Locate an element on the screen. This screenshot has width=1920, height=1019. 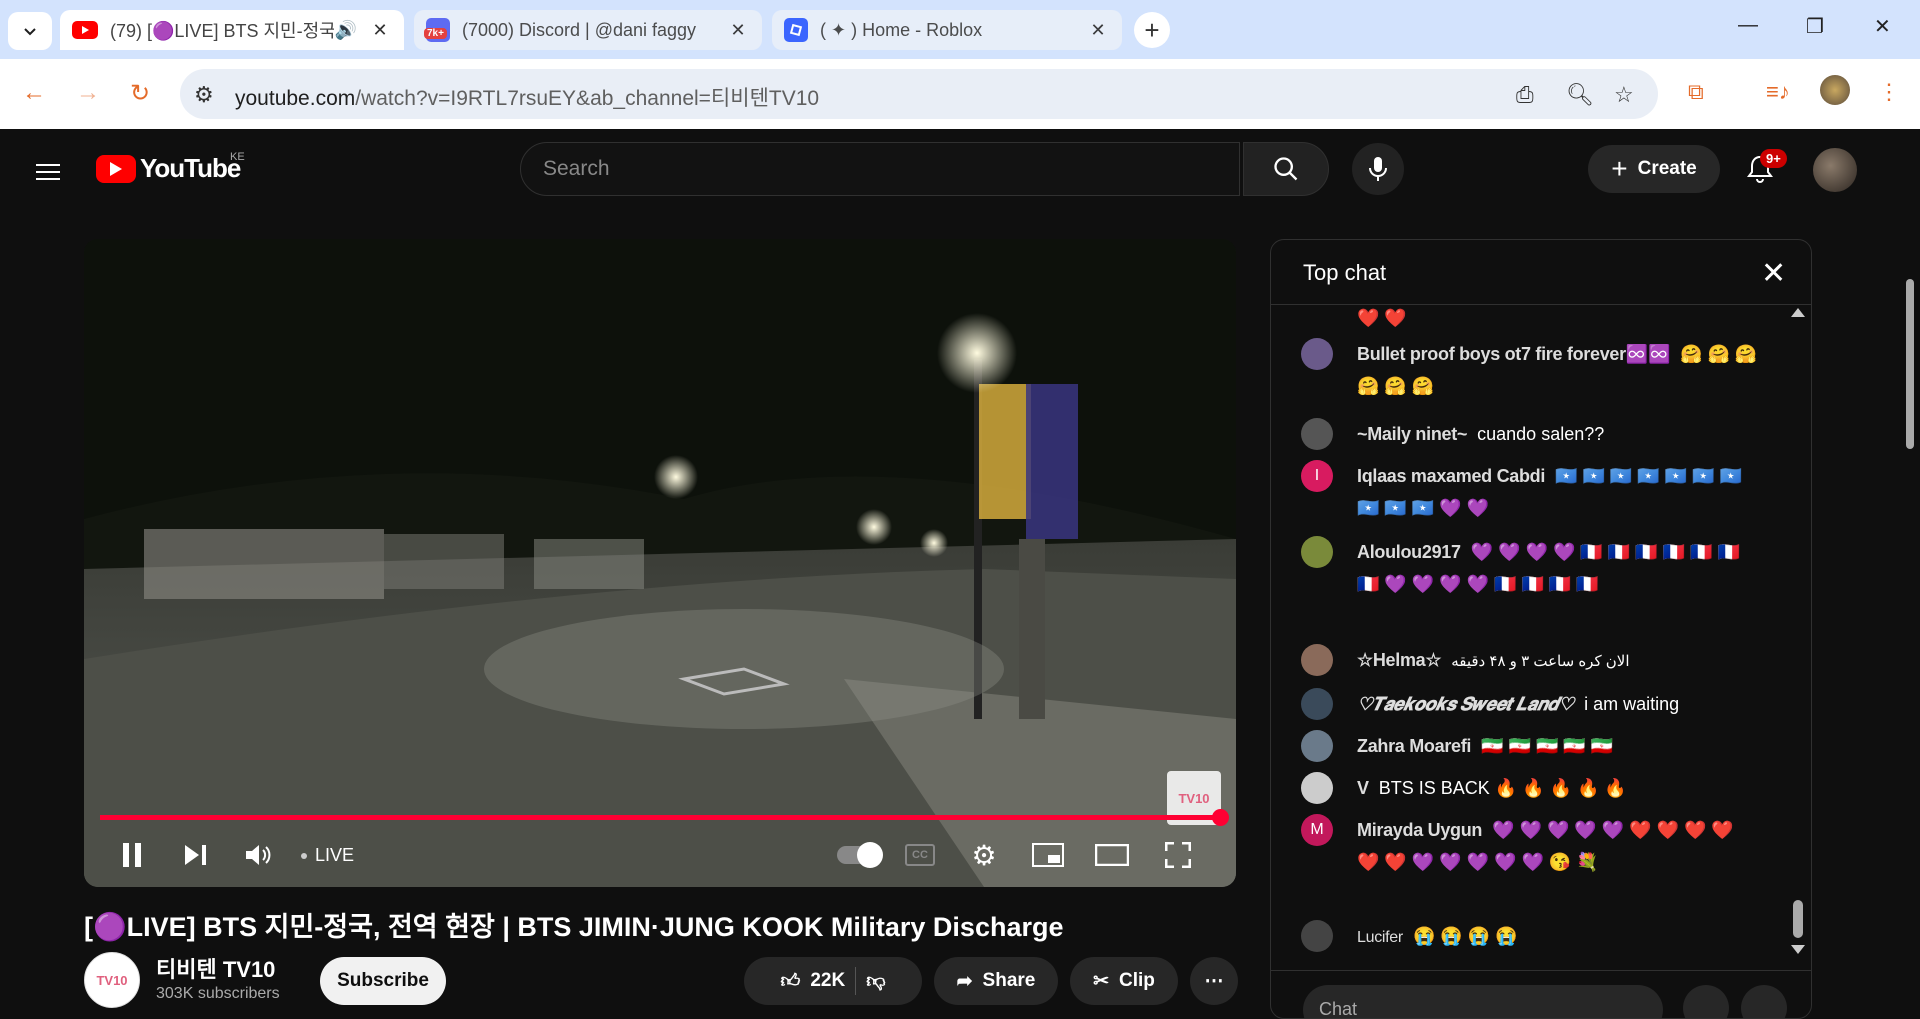
dislike-button: 👎︎ is located at coordinates (875, 981).